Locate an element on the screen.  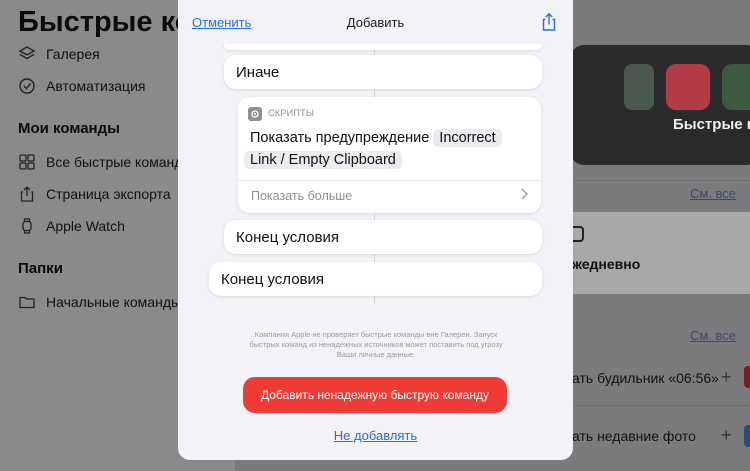
clock-check-icon is located at coordinates (27, 86).